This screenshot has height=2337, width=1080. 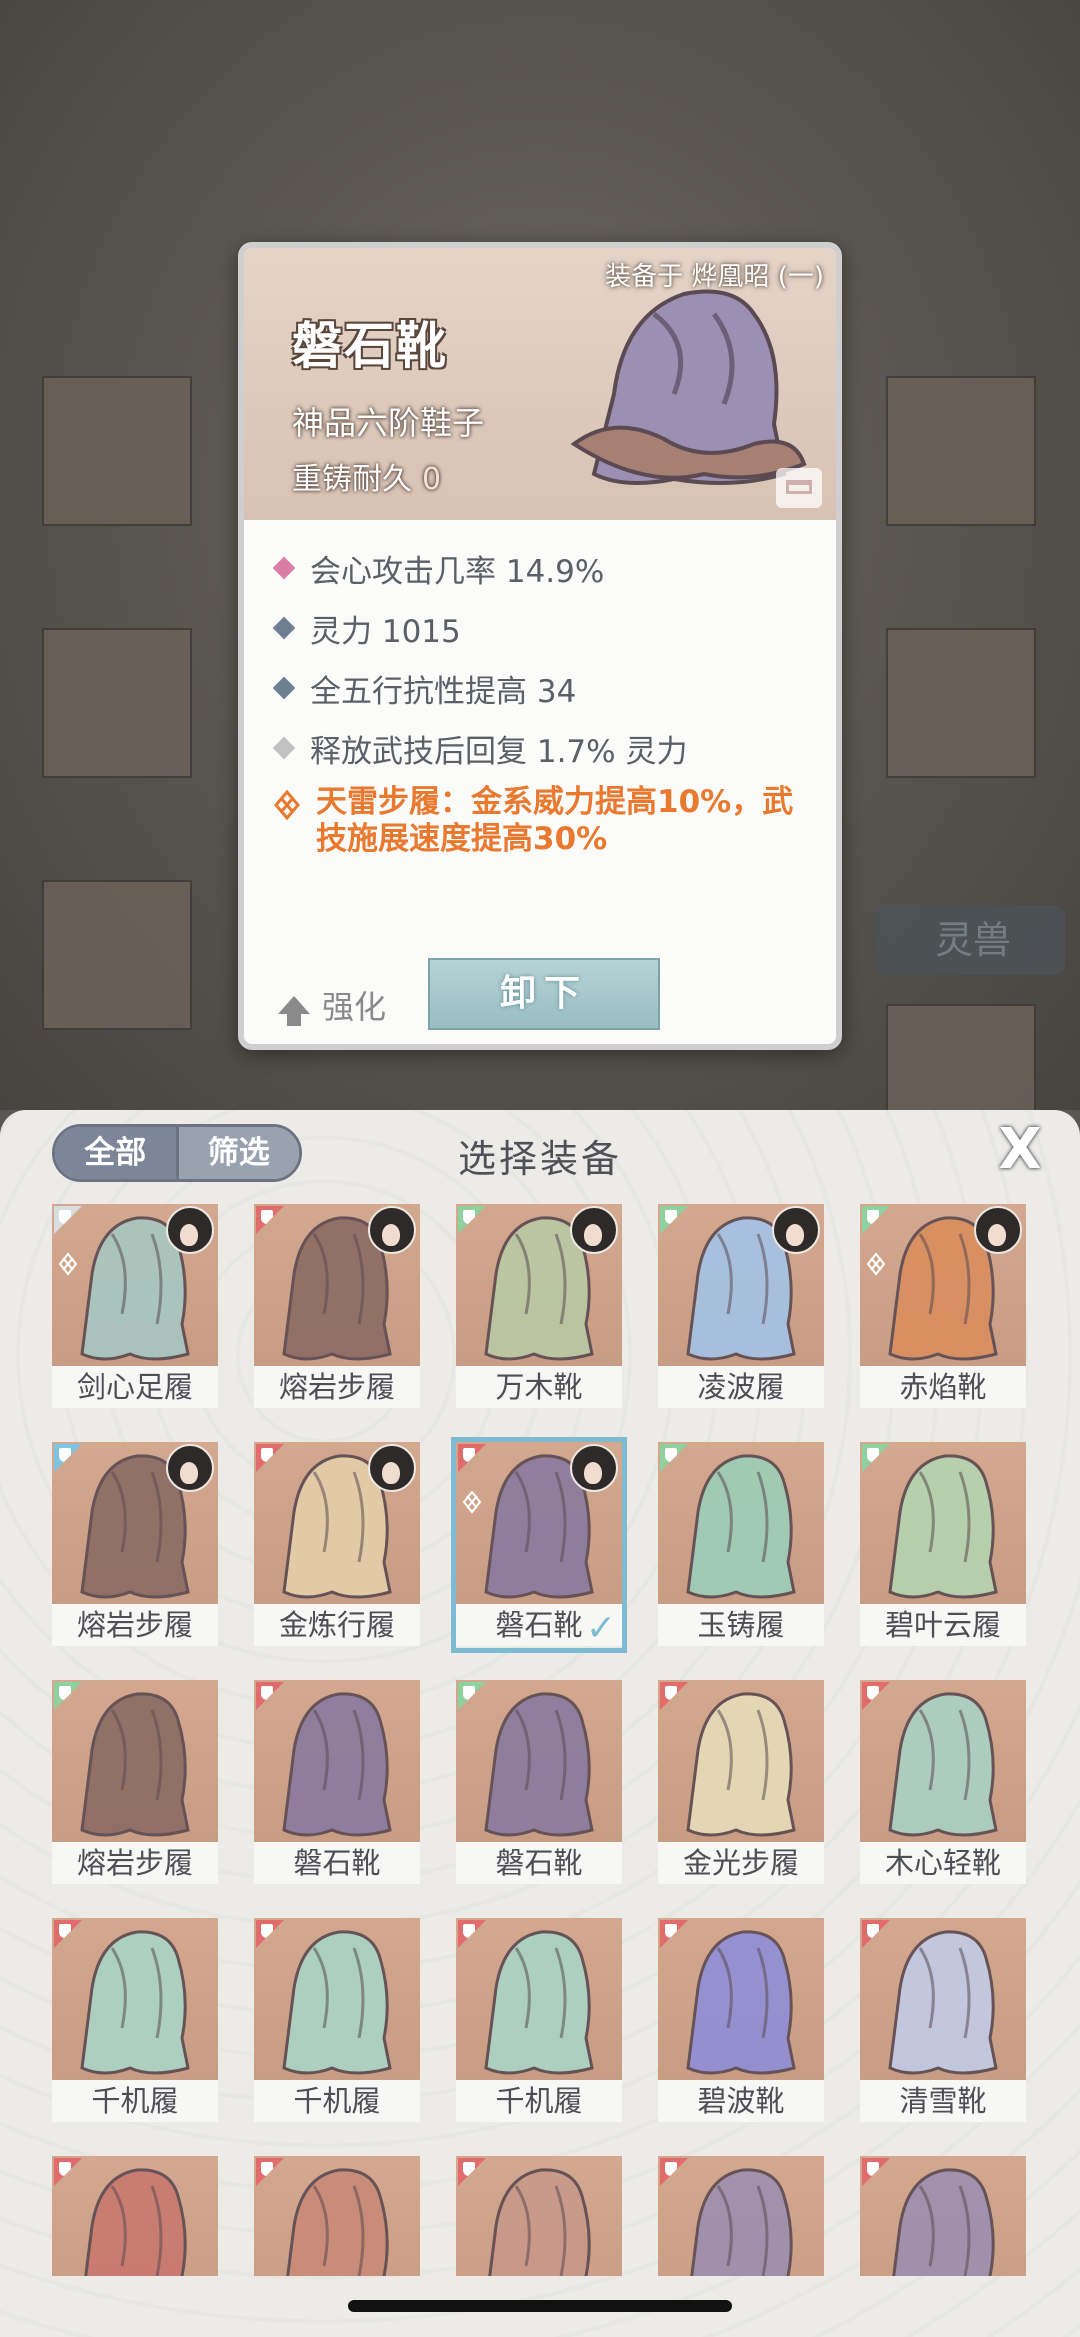 I want to click on reforge-label: 重铸耐久, so click(x=352, y=479).